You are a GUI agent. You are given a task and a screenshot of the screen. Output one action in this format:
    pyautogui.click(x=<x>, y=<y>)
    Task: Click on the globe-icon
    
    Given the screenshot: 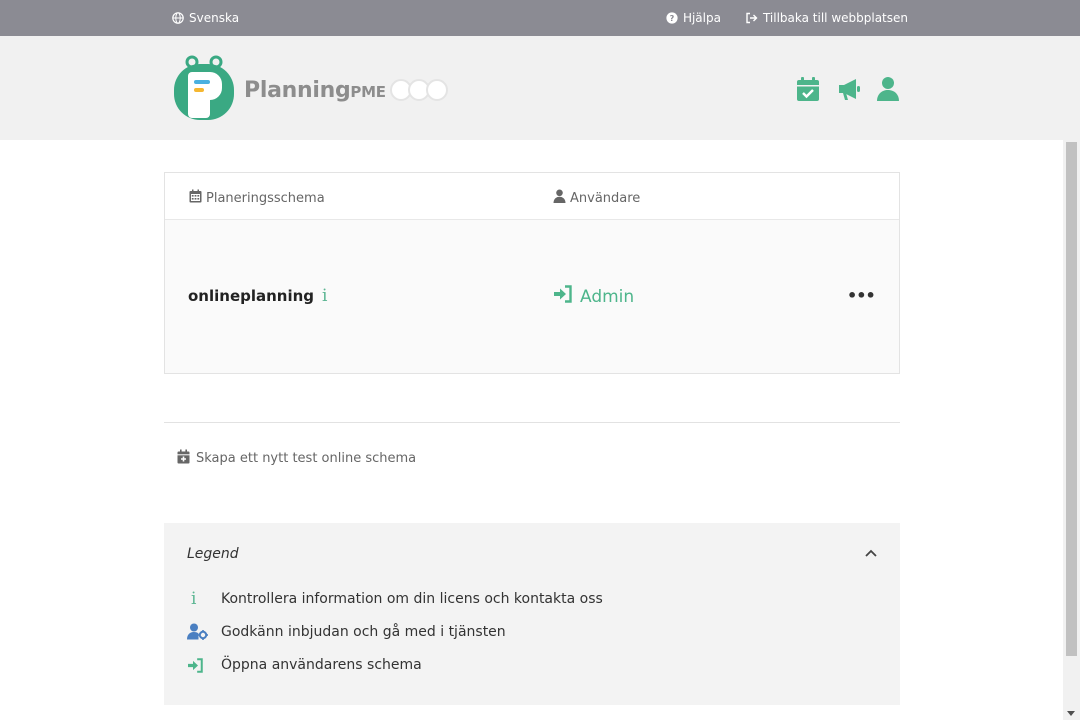 What is the action you would take?
    pyautogui.click(x=178, y=18)
    